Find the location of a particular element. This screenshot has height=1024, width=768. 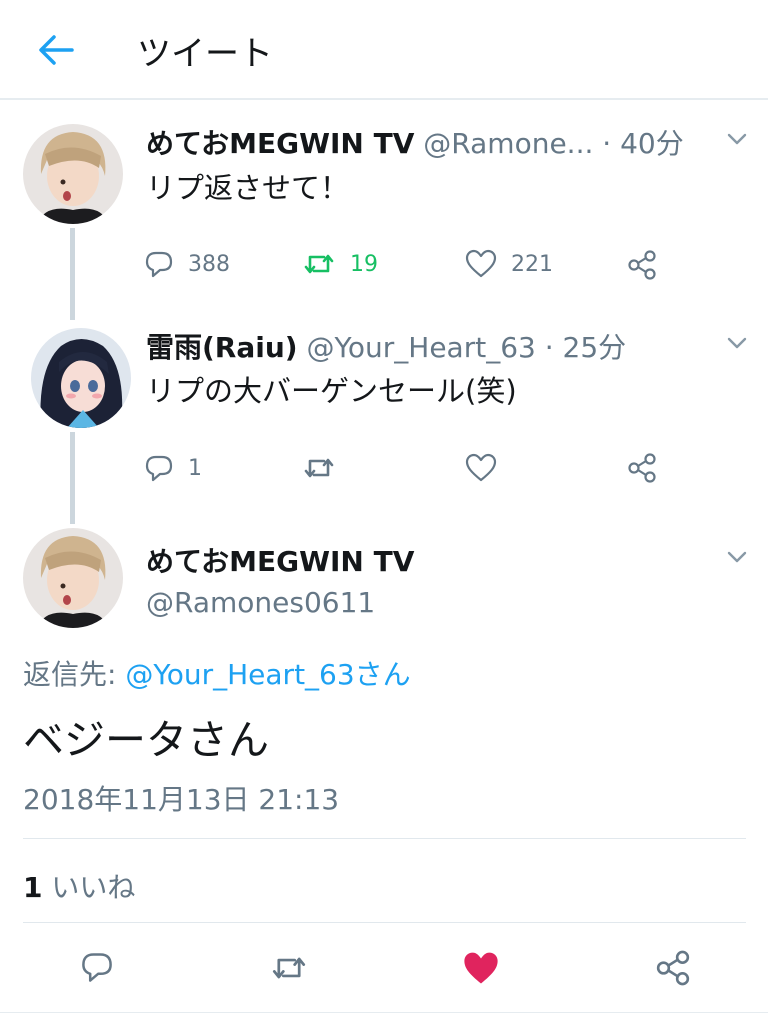

top-bar: ツイート is located at coordinates (384, 50).